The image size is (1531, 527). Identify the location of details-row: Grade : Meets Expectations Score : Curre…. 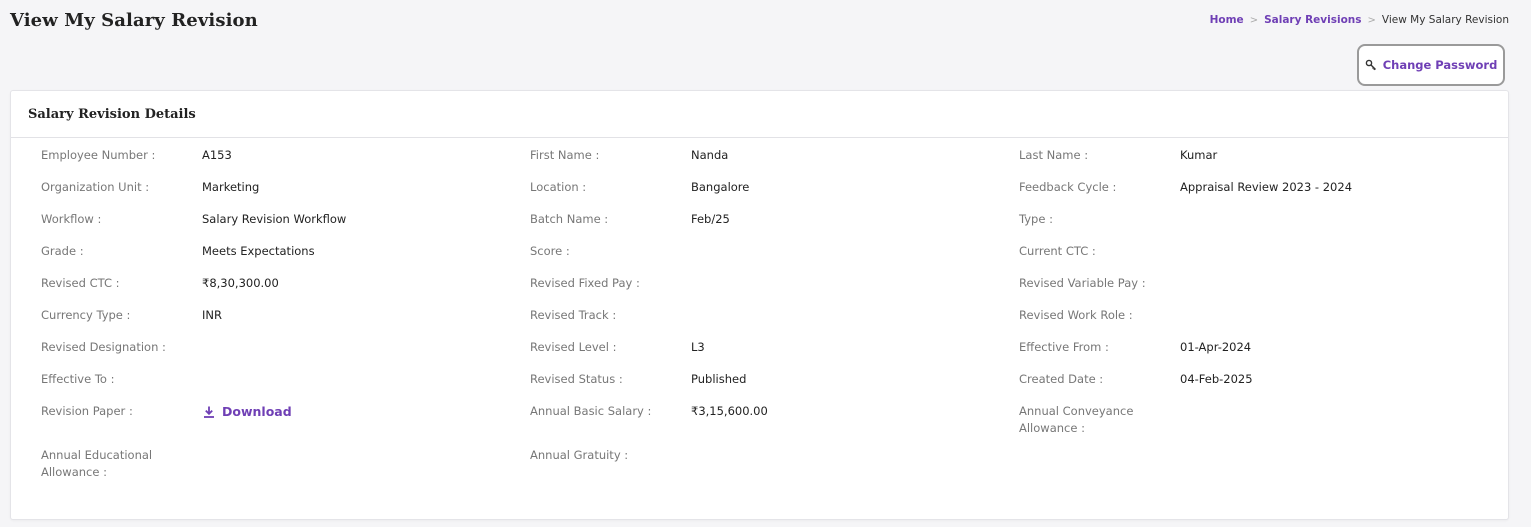
(759, 259).